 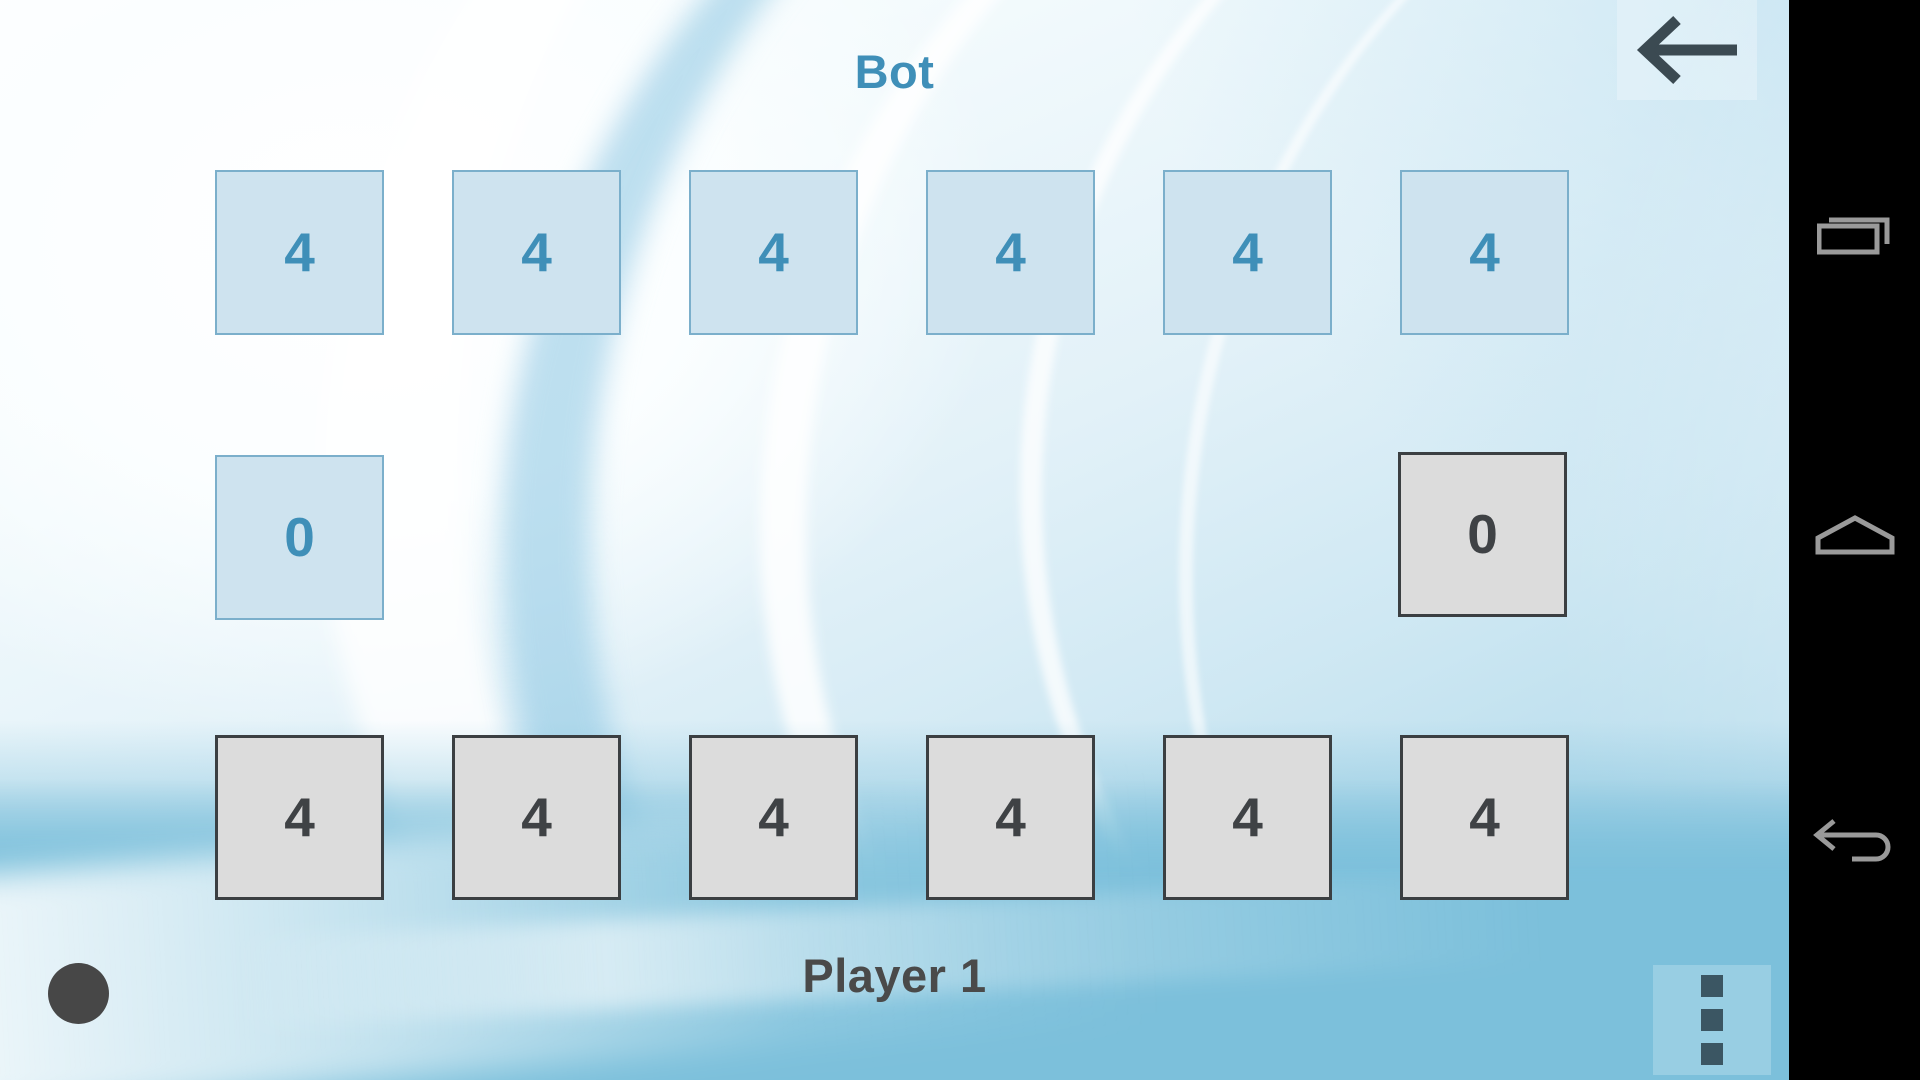 I want to click on home-icon, so click(x=1854, y=535).